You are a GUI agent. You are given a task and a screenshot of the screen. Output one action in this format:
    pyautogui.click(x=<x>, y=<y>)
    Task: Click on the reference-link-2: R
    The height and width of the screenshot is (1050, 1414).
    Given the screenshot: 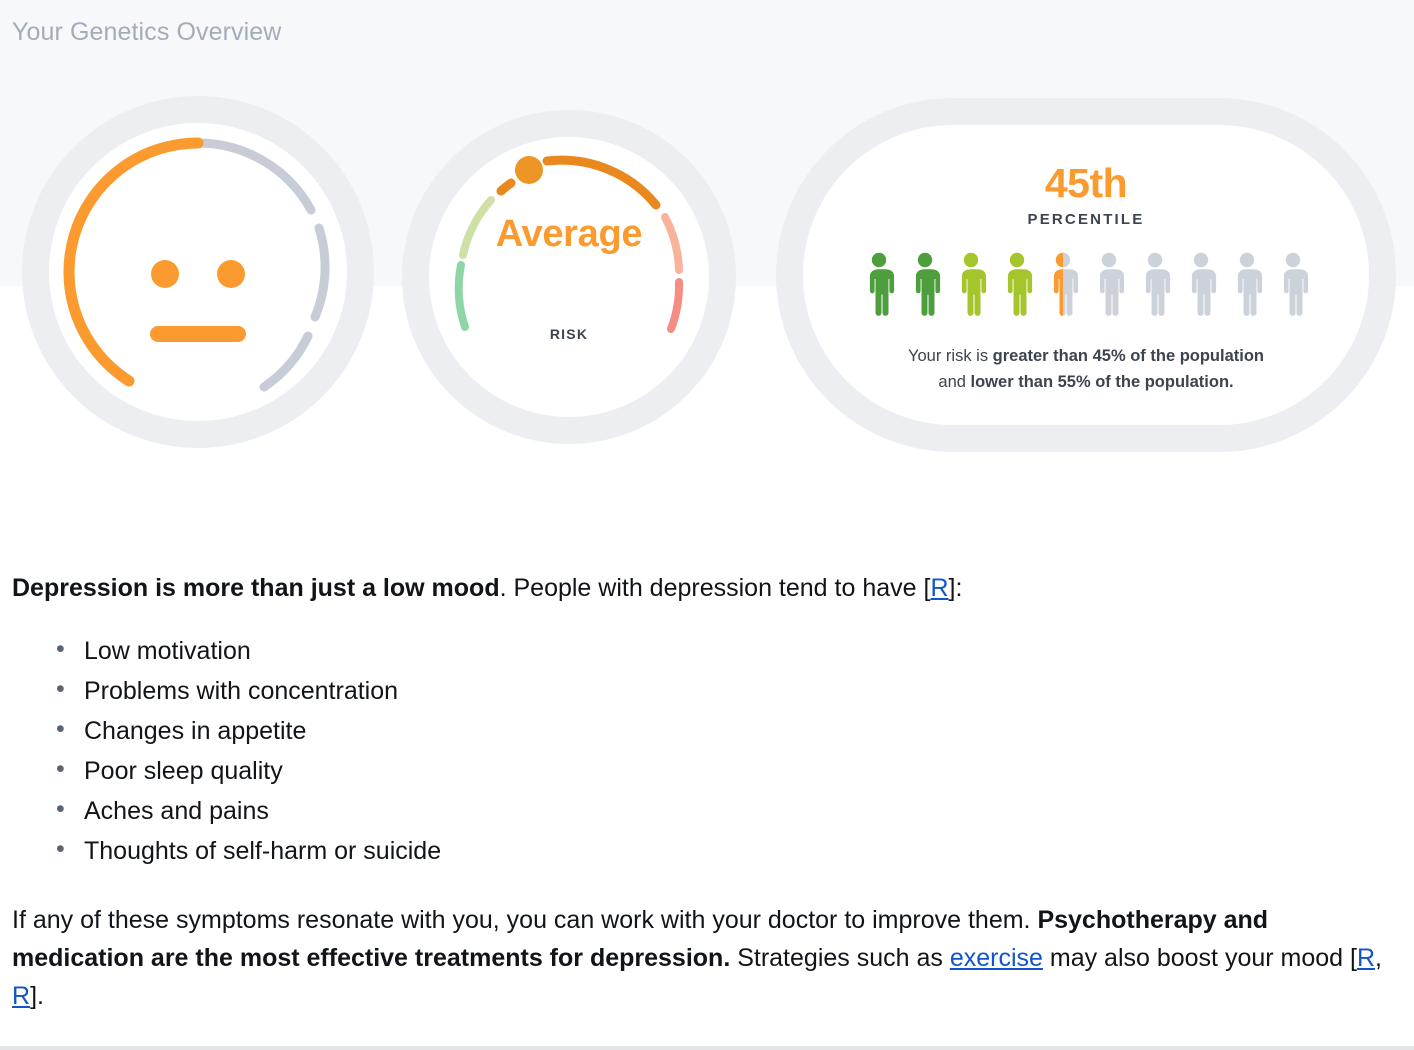 What is the action you would take?
    pyautogui.click(x=21, y=996)
    